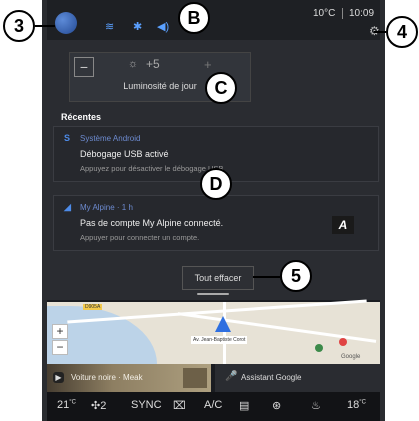 This screenshot has width=419, height=421. Describe the element at coordinates (93, 307) in the screenshot. I see `road-tag: D905A` at that location.